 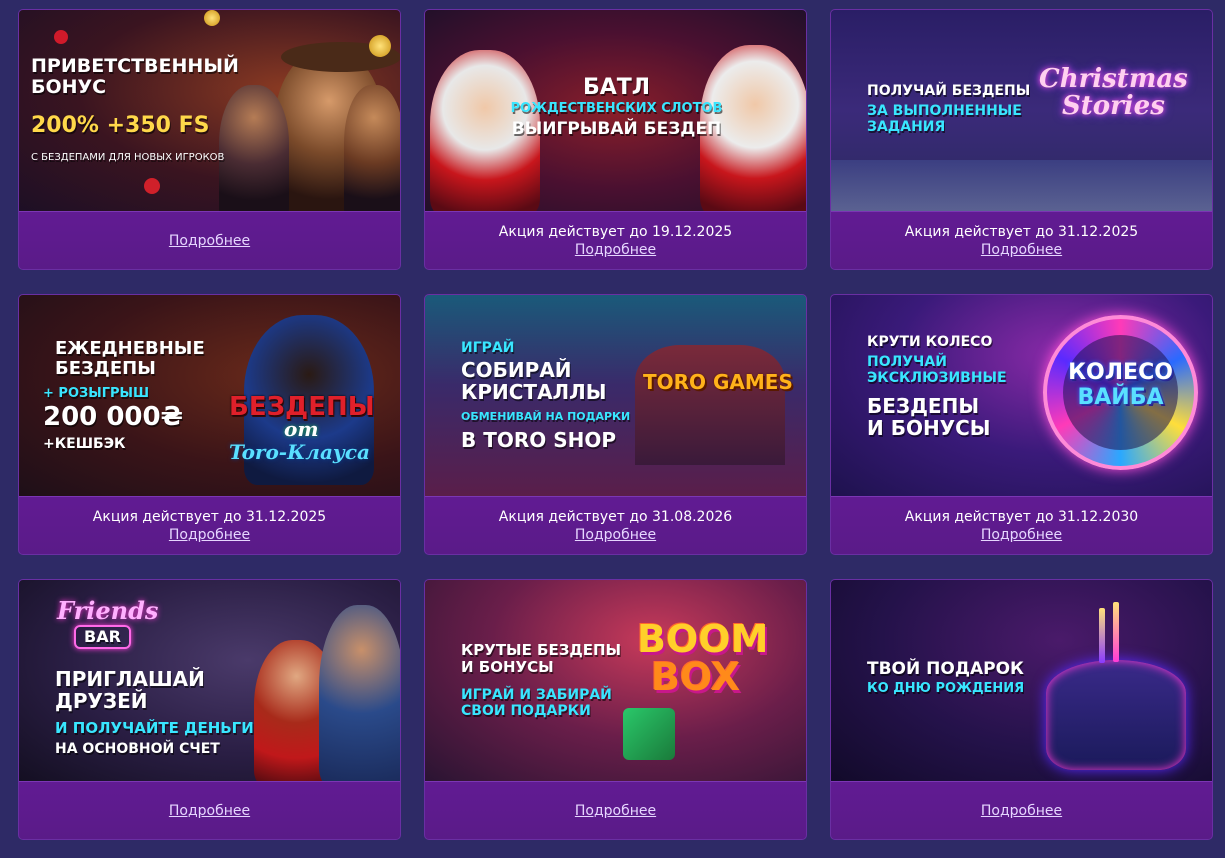 I want to click on promo-banner-birthday: ТВОЙ ПОДАРОК КО ДНЮ РОЖДЕНИЯ, so click(x=1021, y=680).